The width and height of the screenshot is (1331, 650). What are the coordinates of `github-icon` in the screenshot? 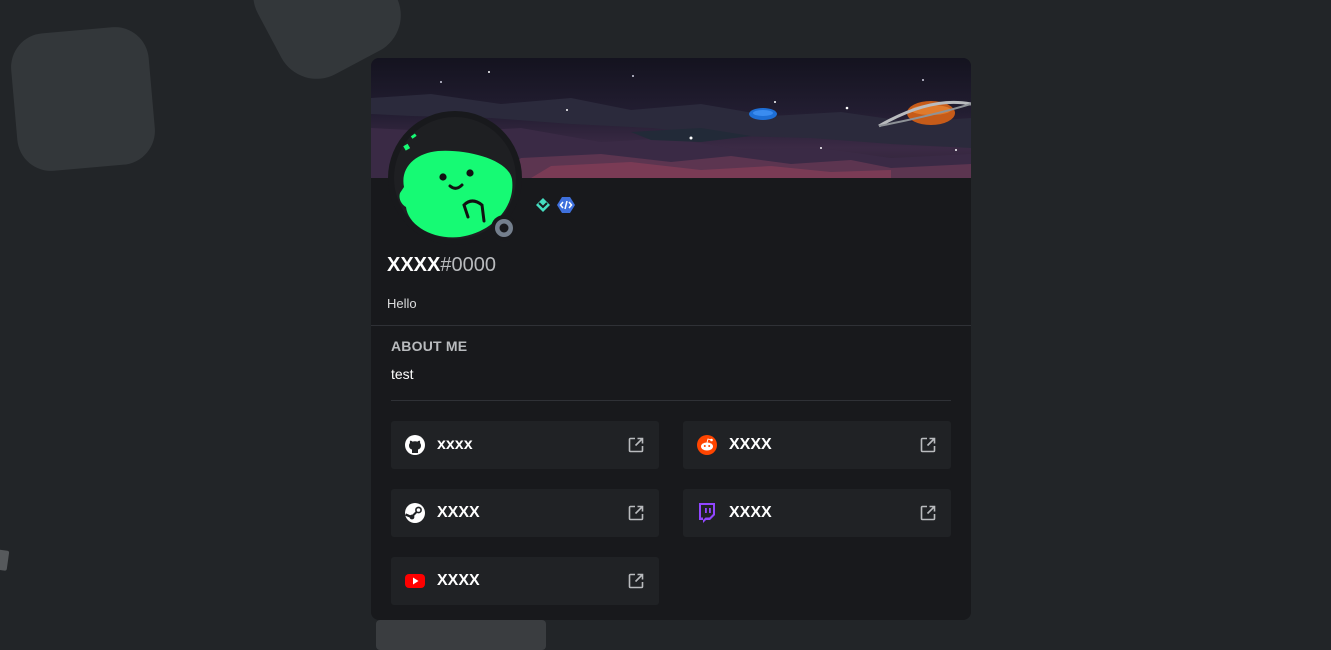 It's located at (415, 445).